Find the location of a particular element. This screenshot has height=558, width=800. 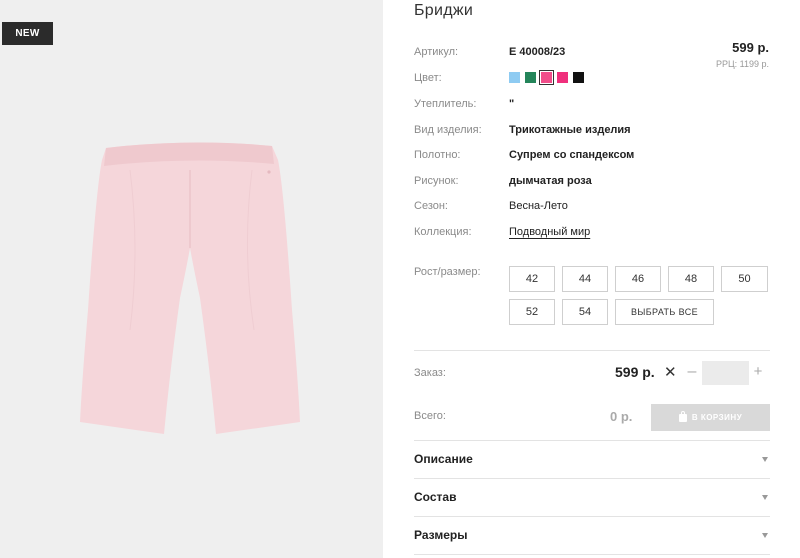

color-swatch-green is located at coordinates (530, 77).